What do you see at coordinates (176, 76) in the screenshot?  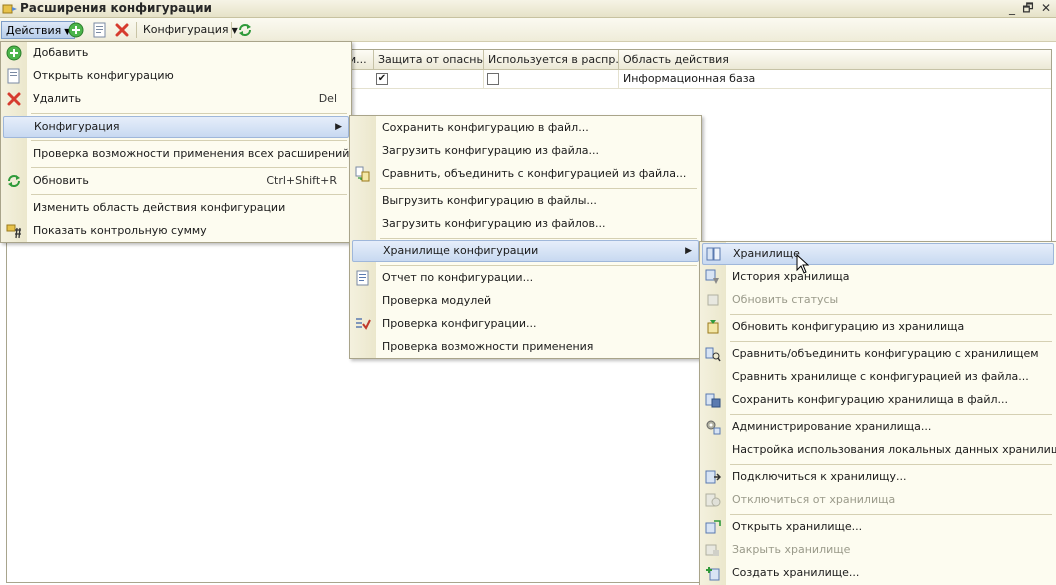 I see `menu-item-open-configuration: Открыть конфигурацию` at bounding box center [176, 76].